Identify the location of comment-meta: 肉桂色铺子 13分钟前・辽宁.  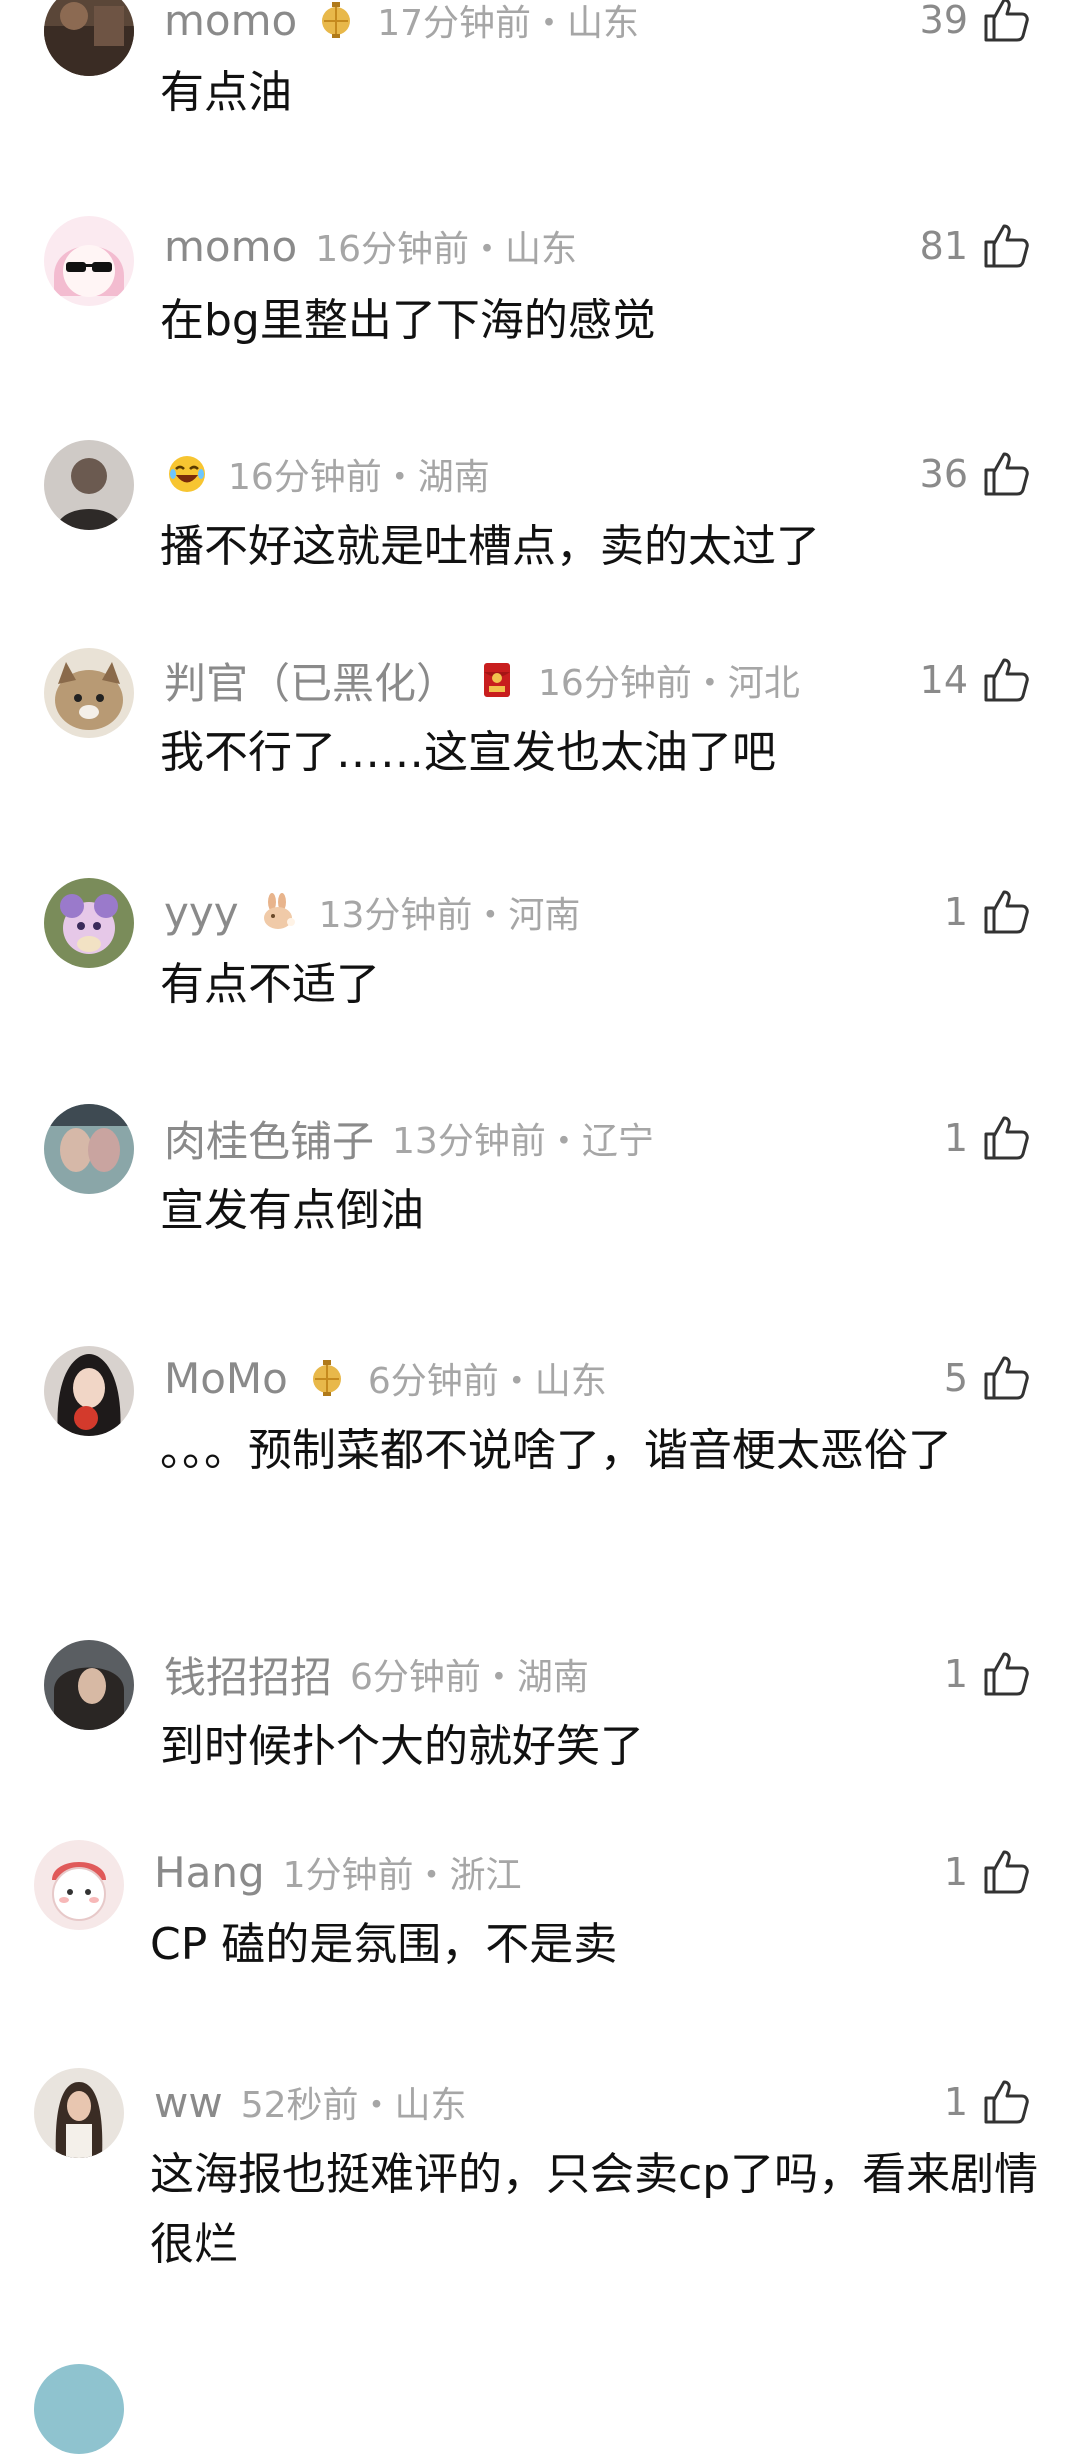
(409, 1138).